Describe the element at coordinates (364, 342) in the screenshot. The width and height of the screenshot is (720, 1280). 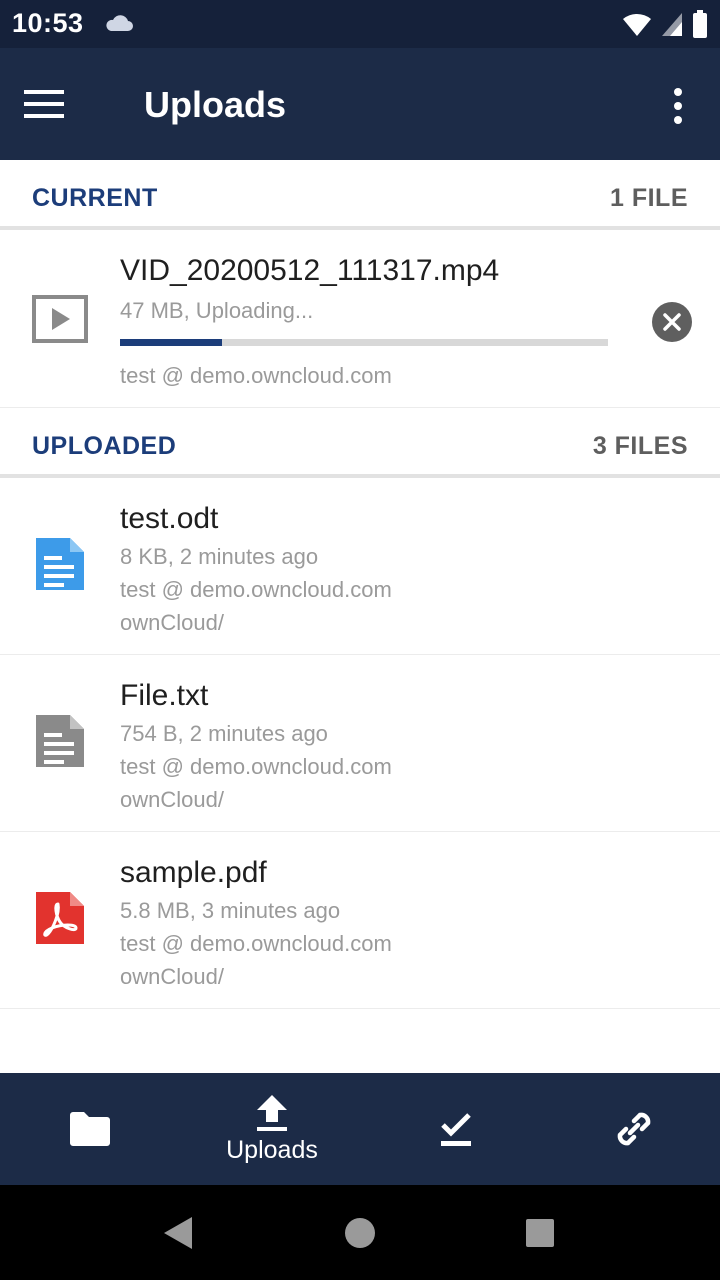
I see `upload-progress-bar` at that location.